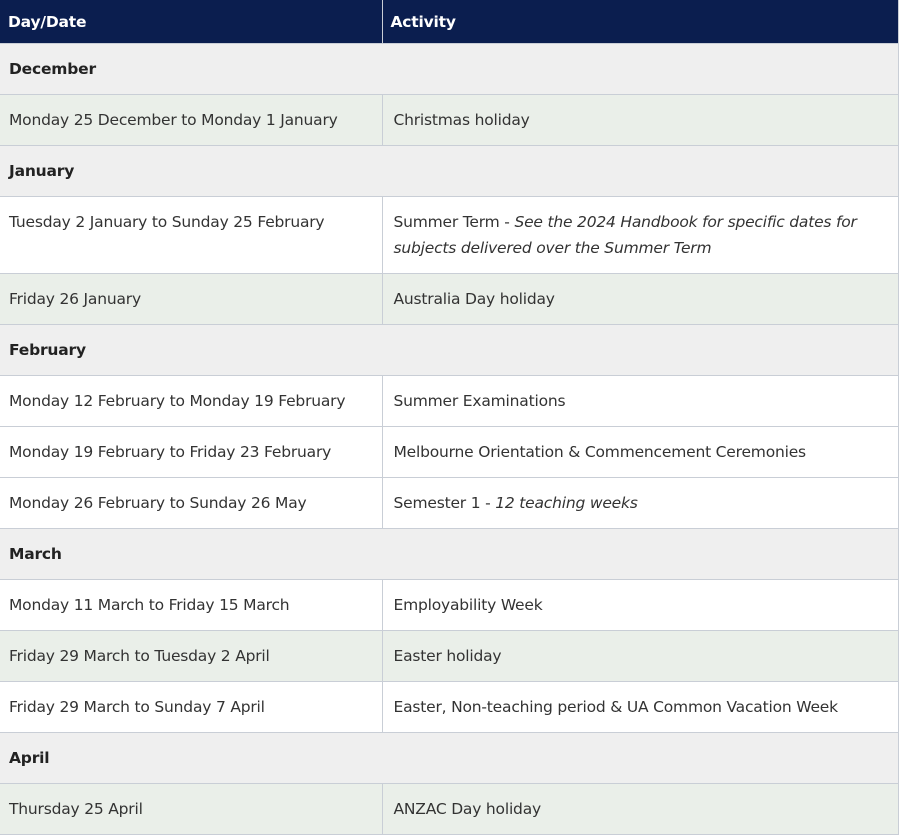 Image resolution: width=900 pixels, height=835 pixels. What do you see at coordinates (640, 401) in the screenshot?
I see `activity-cell: Summer Examinations` at bounding box center [640, 401].